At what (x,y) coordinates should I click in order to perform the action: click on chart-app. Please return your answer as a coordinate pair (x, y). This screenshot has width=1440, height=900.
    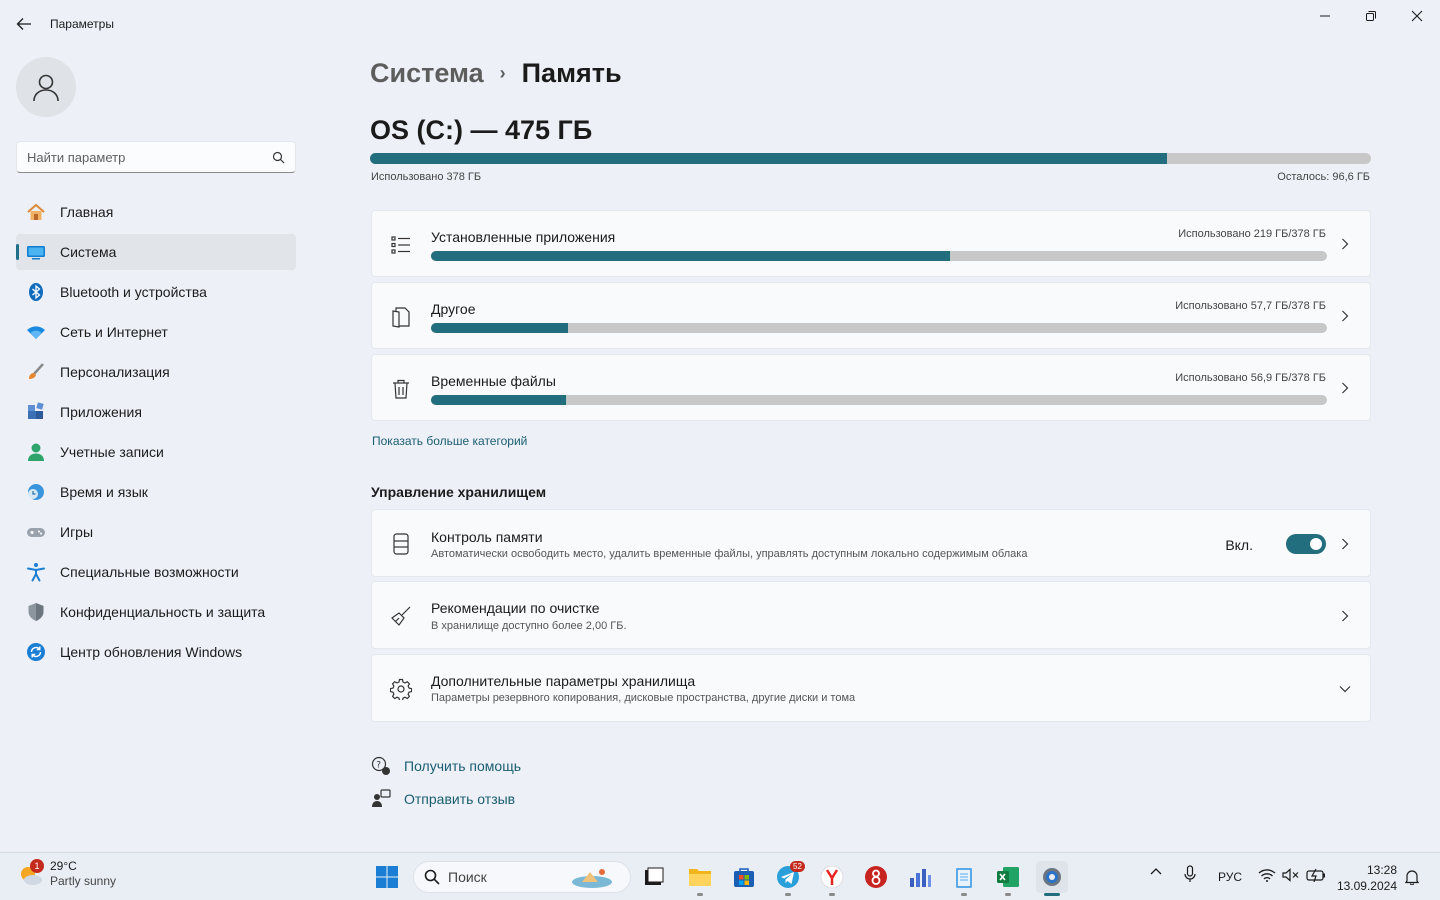
    Looking at the image, I should click on (920, 877).